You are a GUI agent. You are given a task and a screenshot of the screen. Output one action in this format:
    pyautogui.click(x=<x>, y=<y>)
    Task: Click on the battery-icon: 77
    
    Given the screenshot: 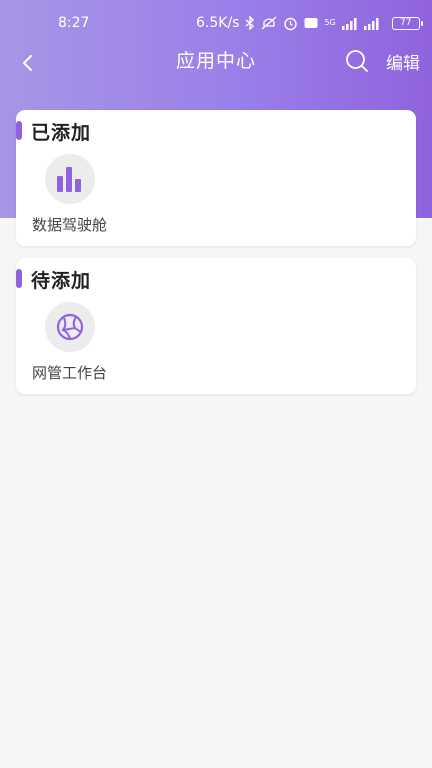 What is the action you would take?
    pyautogui.click(x=407, y=23)
    